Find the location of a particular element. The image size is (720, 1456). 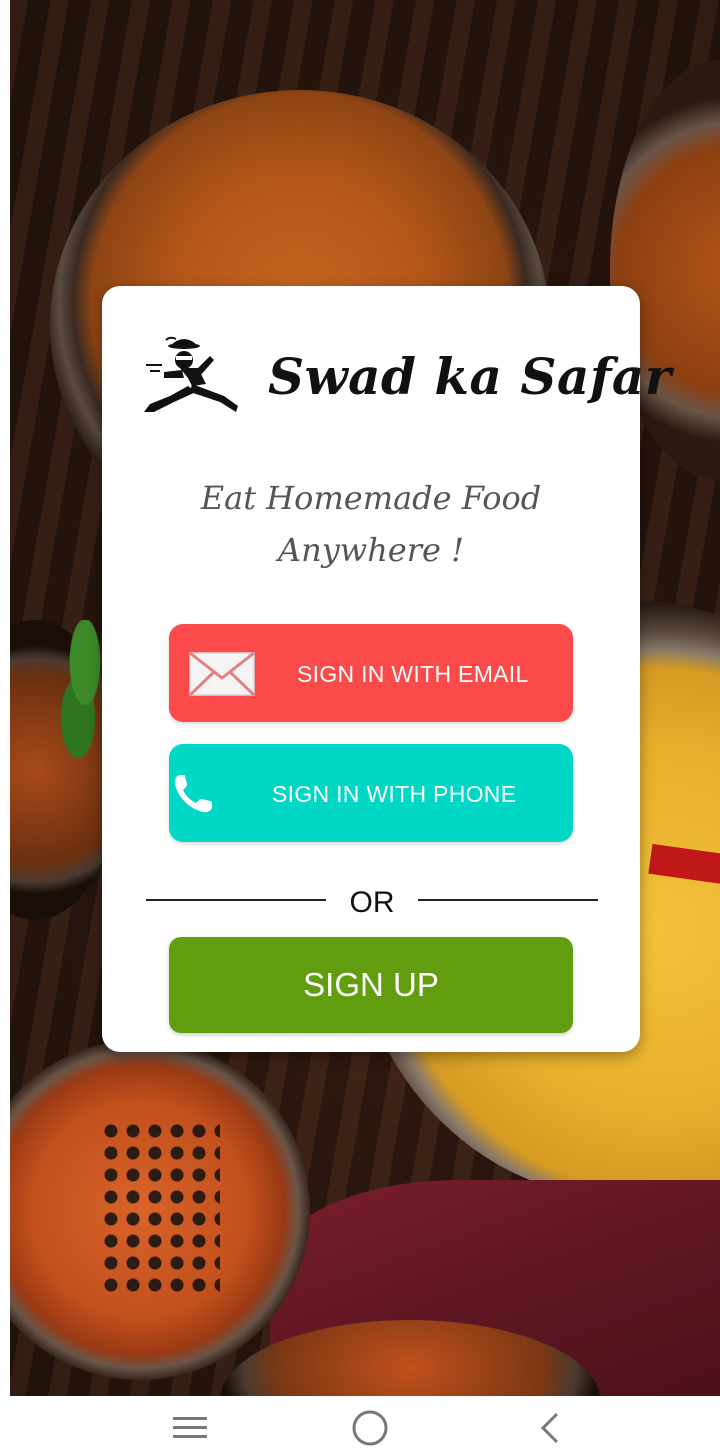

home-button is located at coordinates (370, 1428).